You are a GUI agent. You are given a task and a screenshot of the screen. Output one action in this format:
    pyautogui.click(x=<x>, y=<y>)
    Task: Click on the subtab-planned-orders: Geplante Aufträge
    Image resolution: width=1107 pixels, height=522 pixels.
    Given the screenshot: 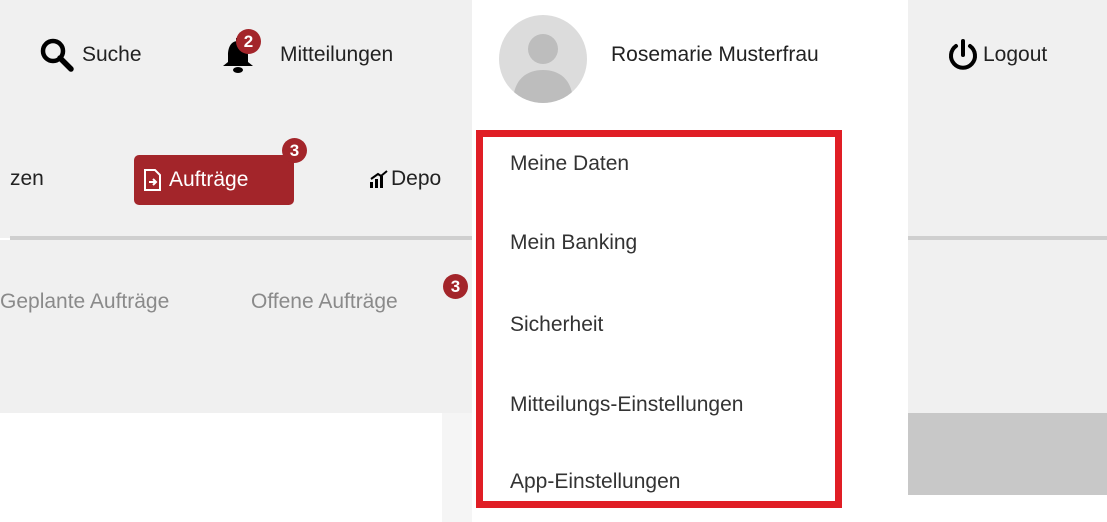 What is the action you would take?
    pyautogui.click(x=111, y=302)
    